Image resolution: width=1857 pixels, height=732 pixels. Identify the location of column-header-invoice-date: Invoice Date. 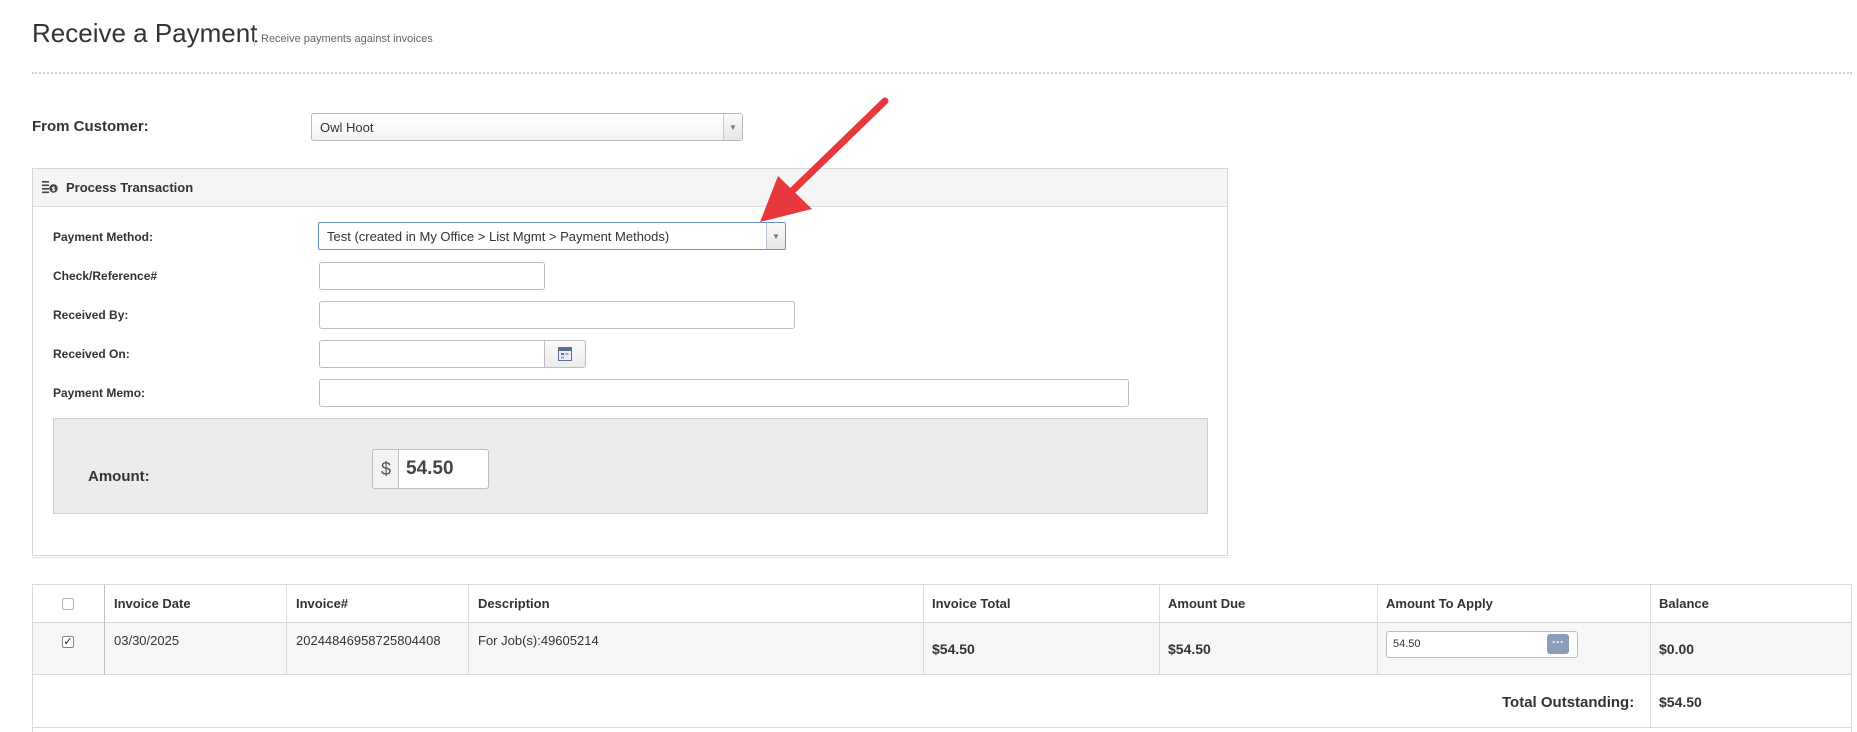
(152, 603).